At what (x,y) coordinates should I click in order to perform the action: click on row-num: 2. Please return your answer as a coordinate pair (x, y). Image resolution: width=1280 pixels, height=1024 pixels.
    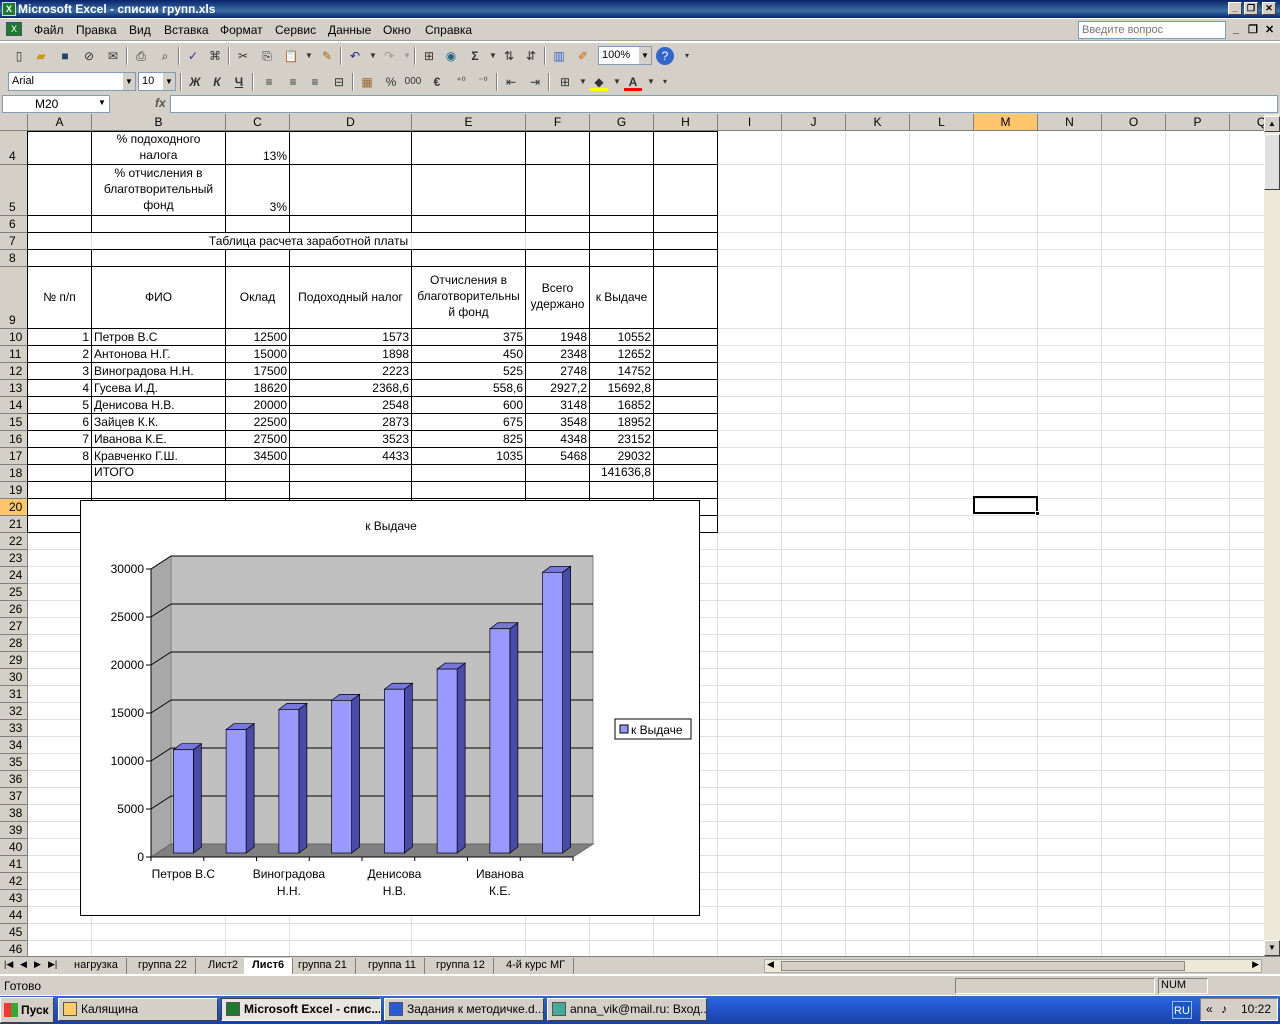
    Looking at the image, I should click on (59, 354).